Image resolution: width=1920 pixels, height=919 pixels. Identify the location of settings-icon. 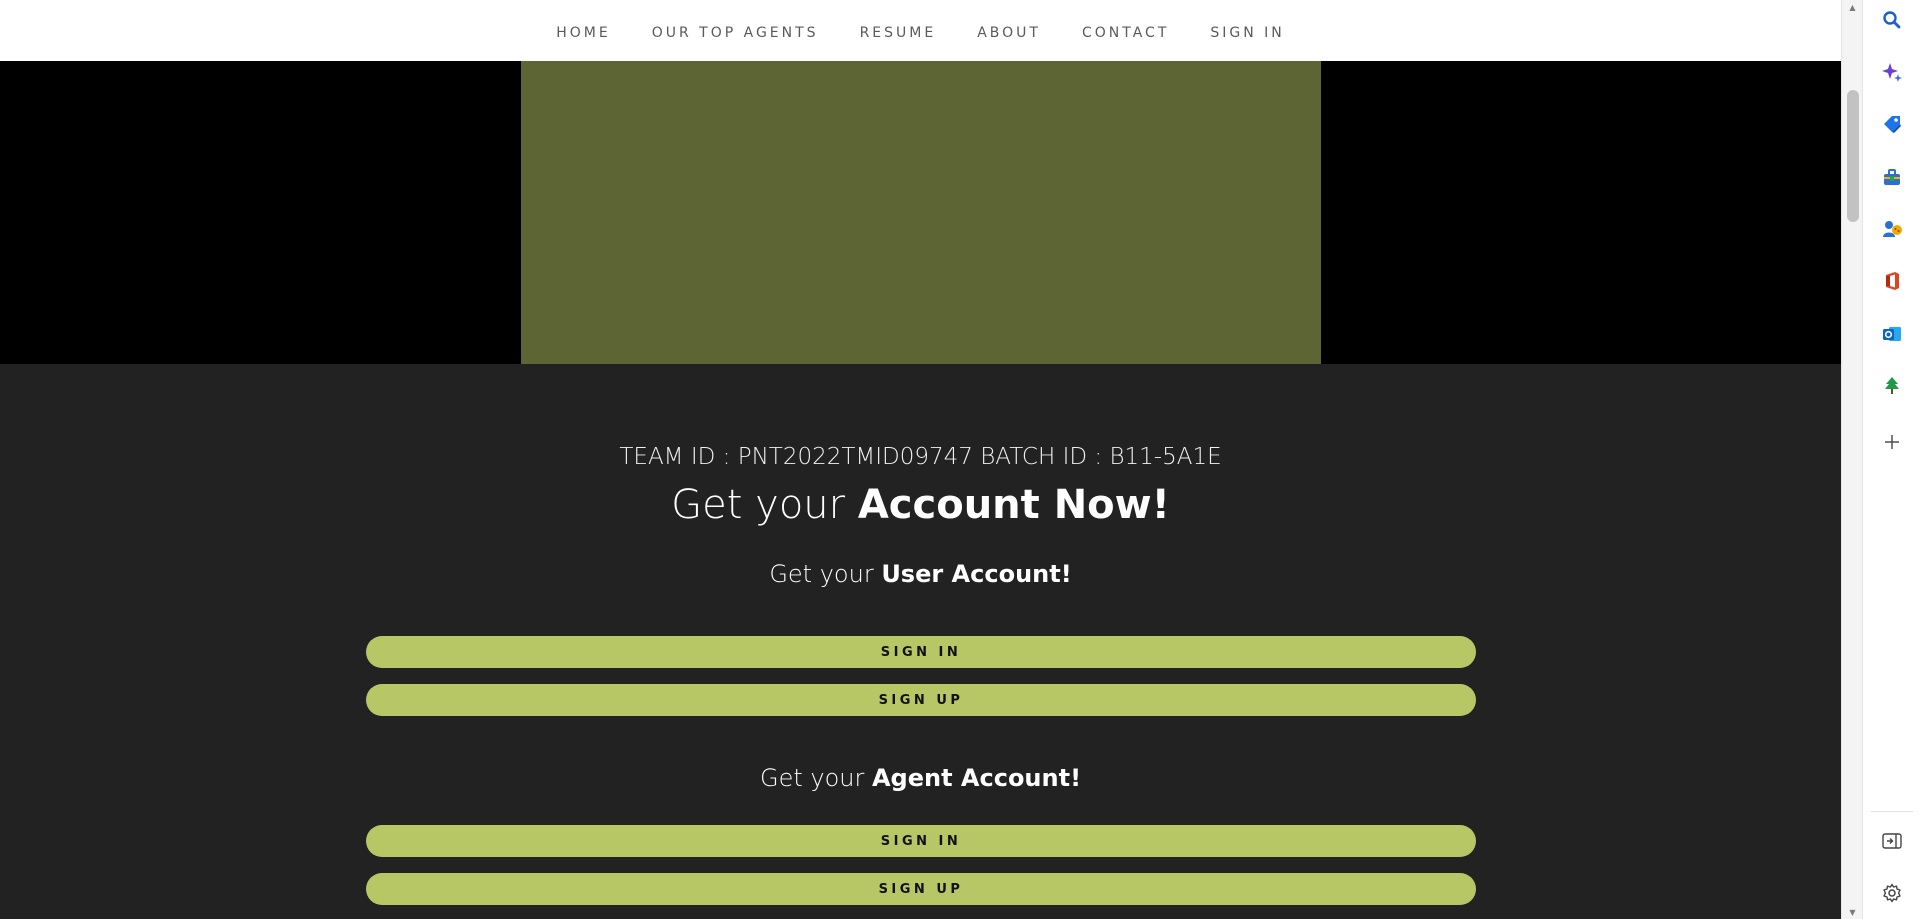
(1892, 893).